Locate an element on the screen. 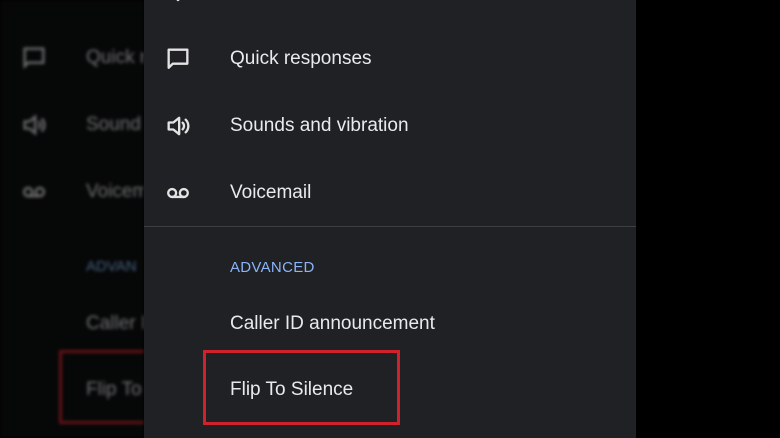 The width and height of the screenshot is (780, 438). settings-item-flip-to-silence: Flip To Silence is located at coordinates (390, 390).